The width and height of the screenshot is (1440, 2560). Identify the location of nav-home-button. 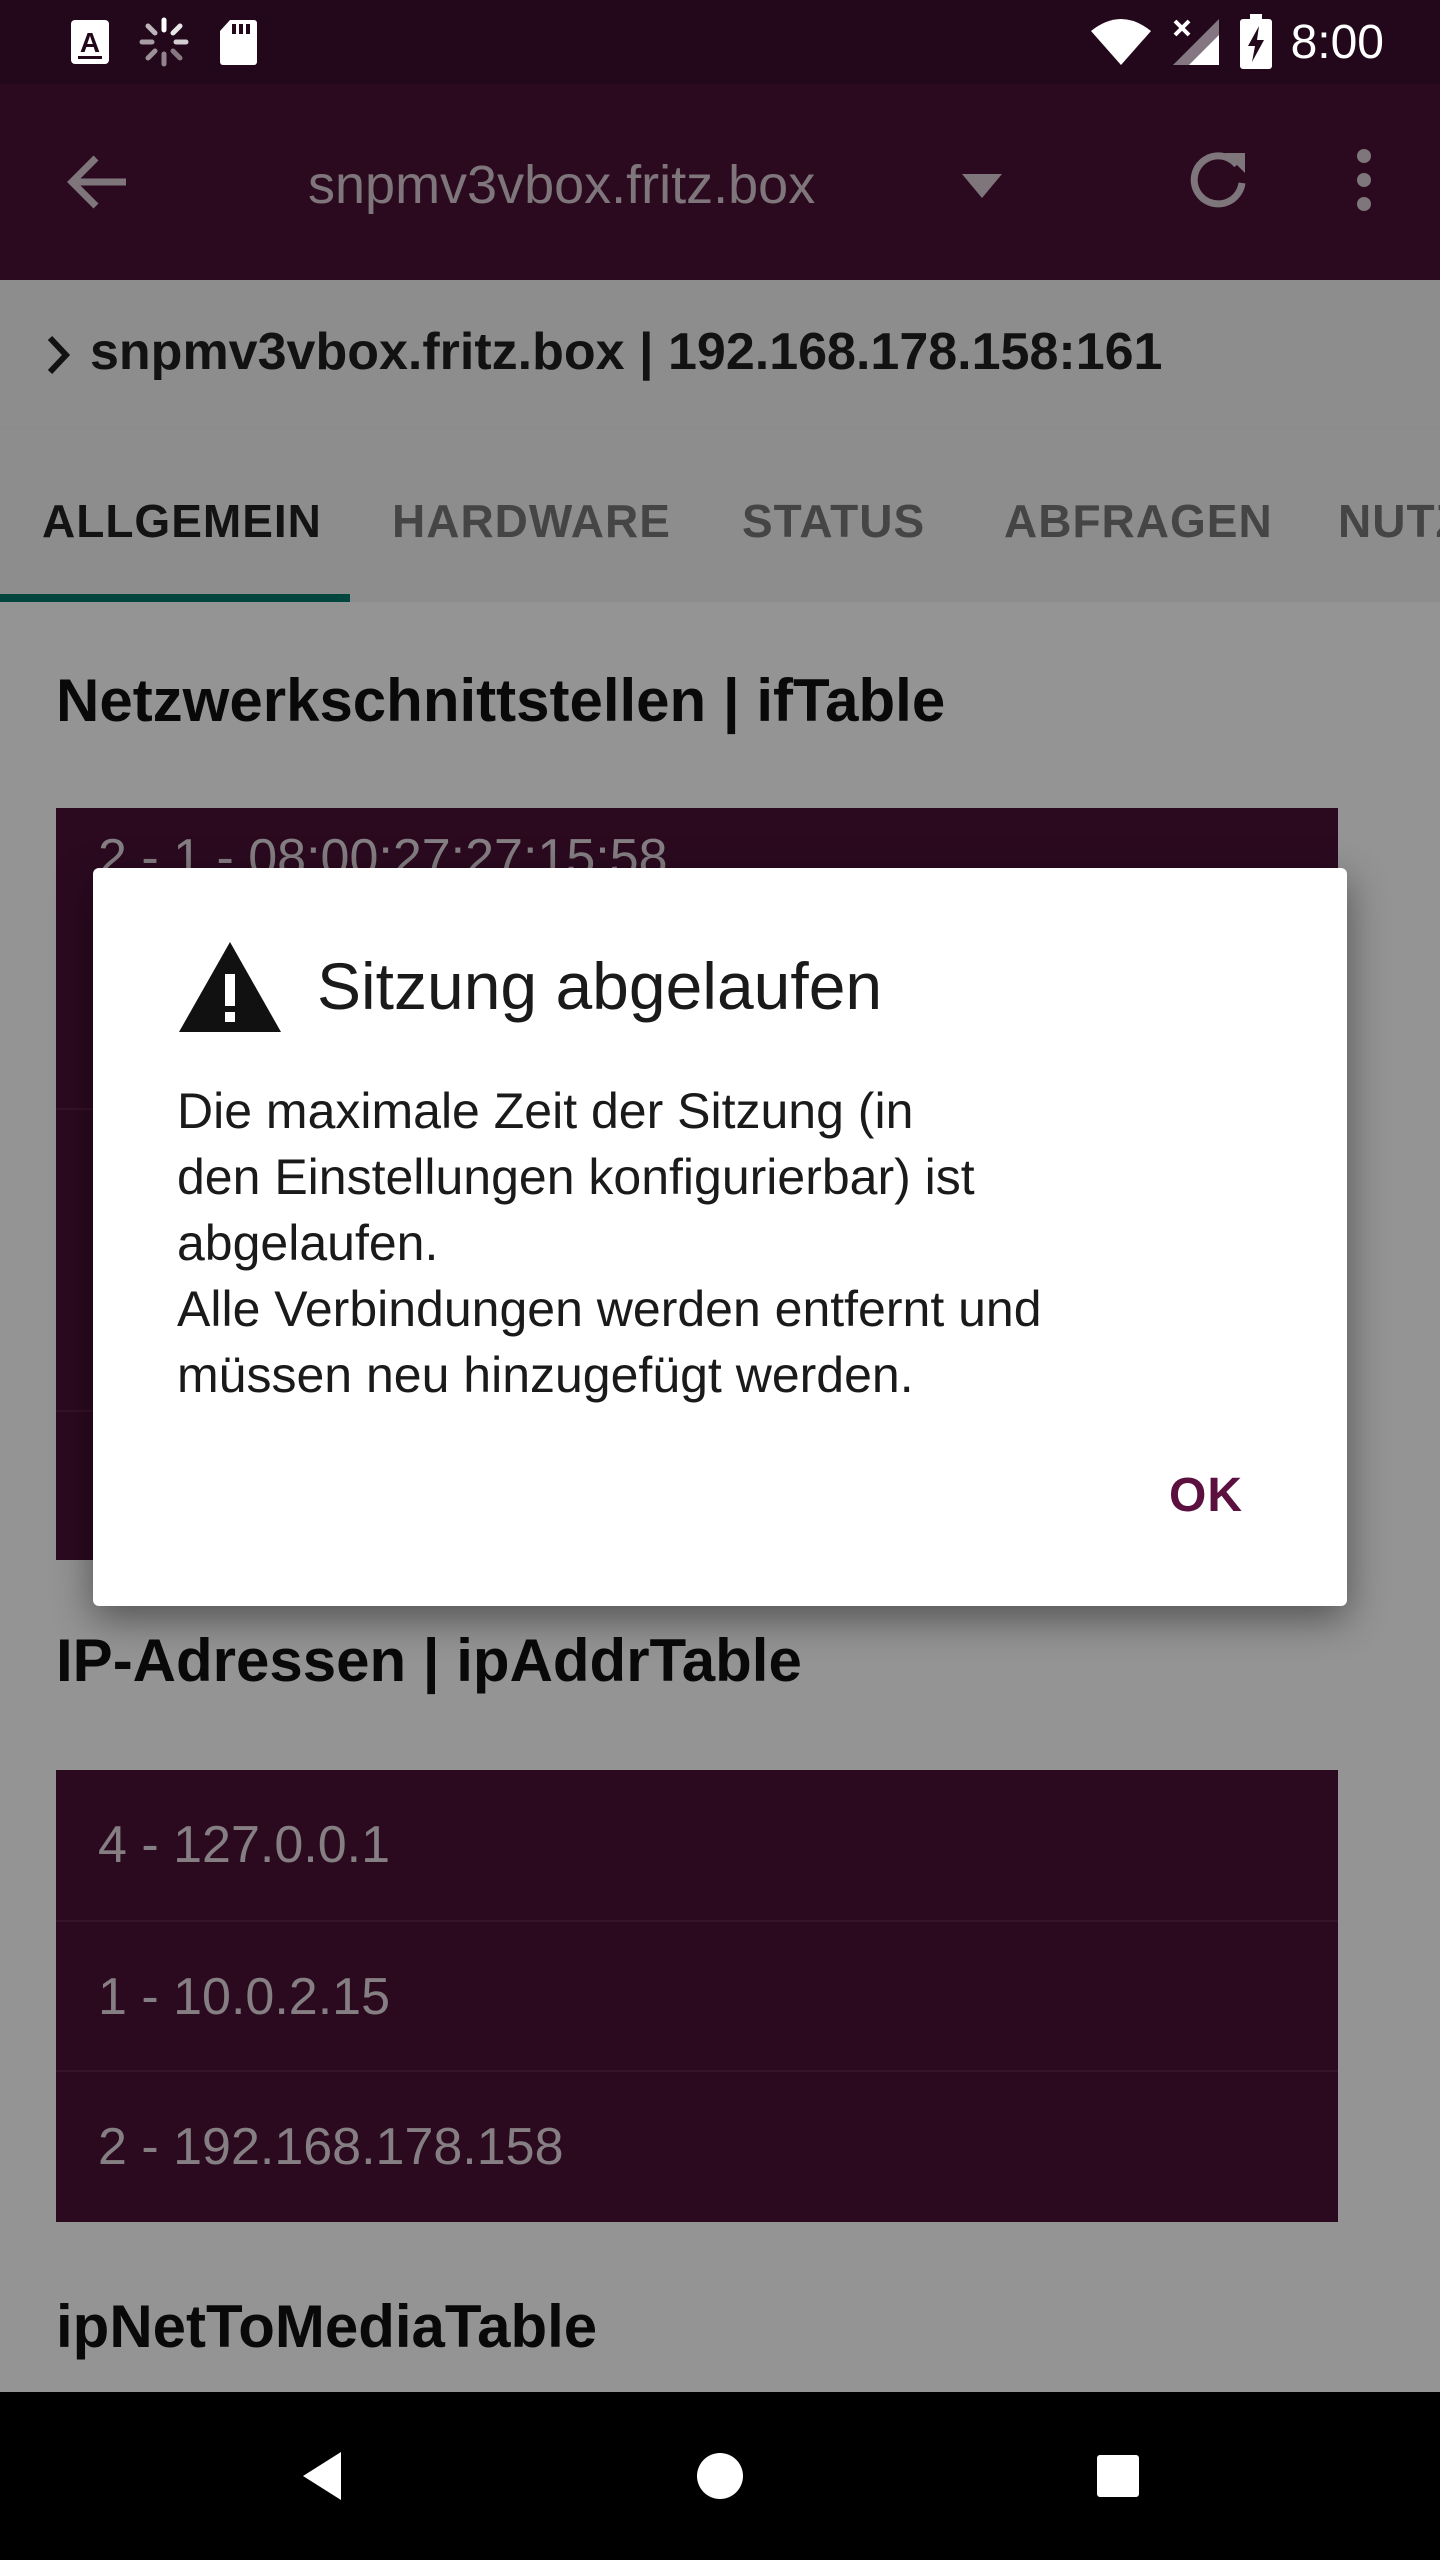
(720, 2476).